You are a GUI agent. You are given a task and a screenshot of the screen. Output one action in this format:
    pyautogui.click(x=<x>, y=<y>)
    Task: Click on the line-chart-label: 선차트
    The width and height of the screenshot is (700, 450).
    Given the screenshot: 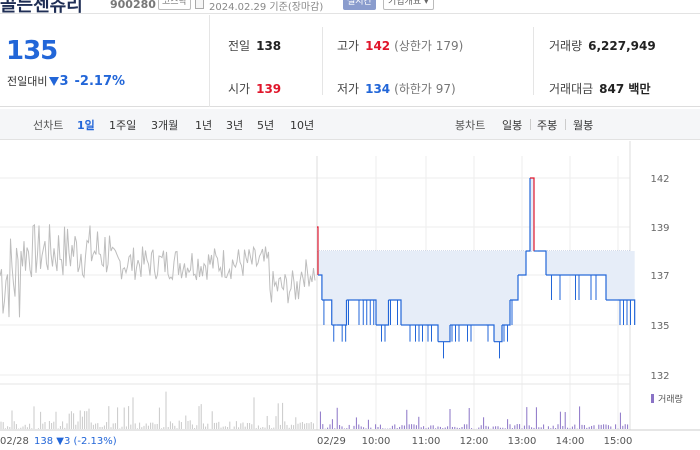 What is the action you would take?
    pyautogui.click(x=48, y=125)
    